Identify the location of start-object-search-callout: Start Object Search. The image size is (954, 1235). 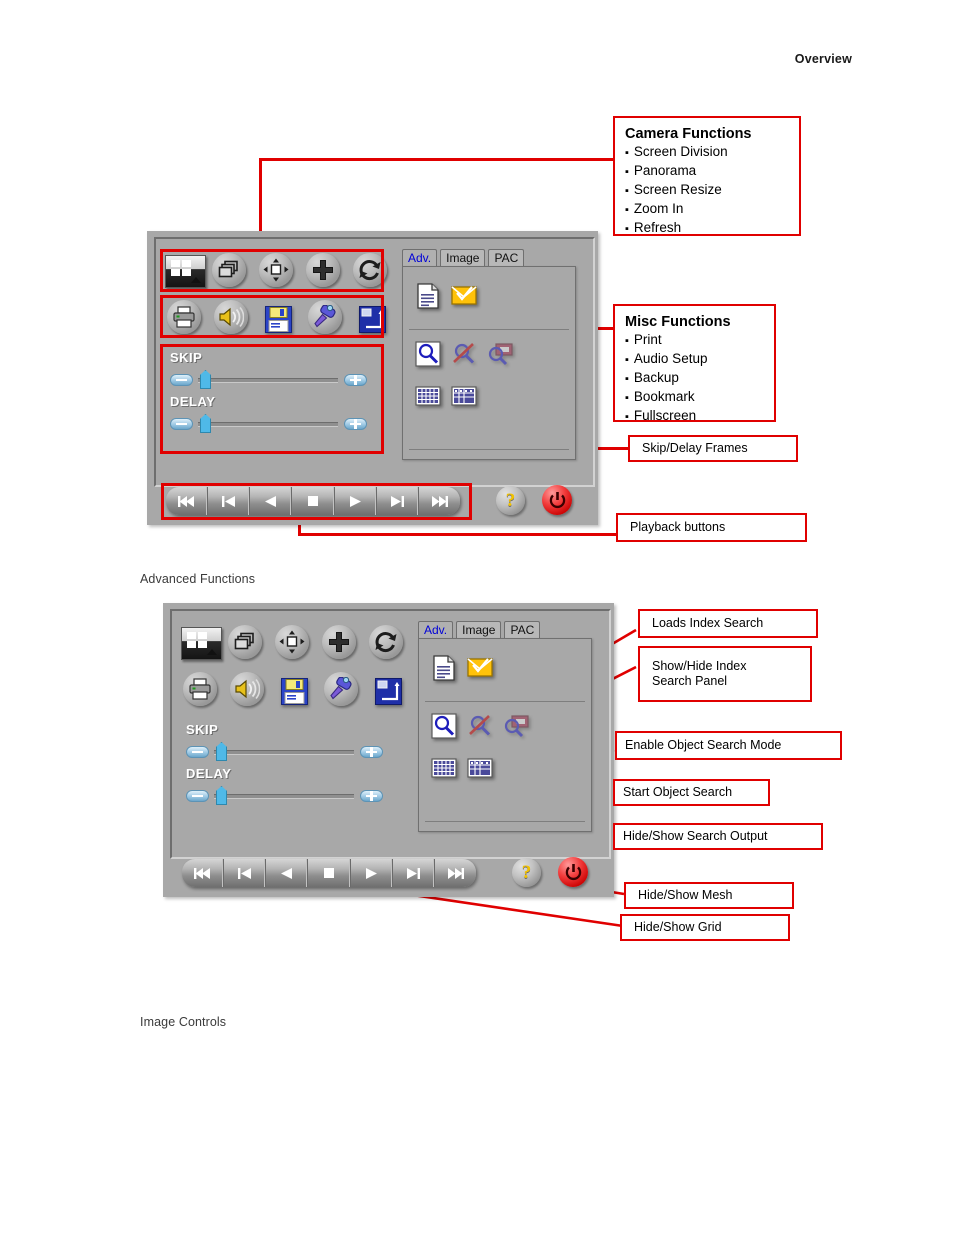
(691, 792).